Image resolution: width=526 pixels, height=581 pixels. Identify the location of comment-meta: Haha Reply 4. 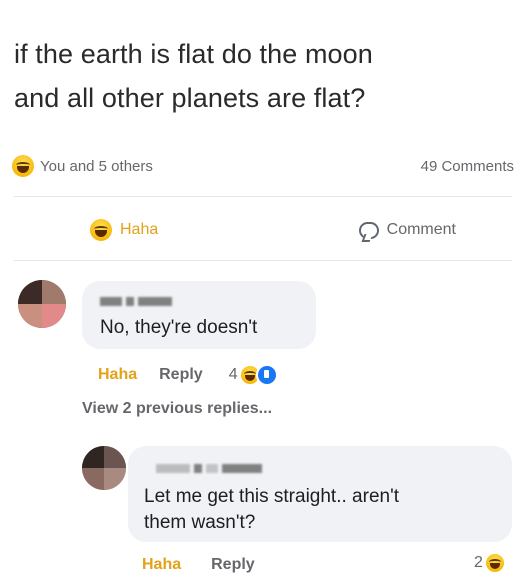
(188, 375).